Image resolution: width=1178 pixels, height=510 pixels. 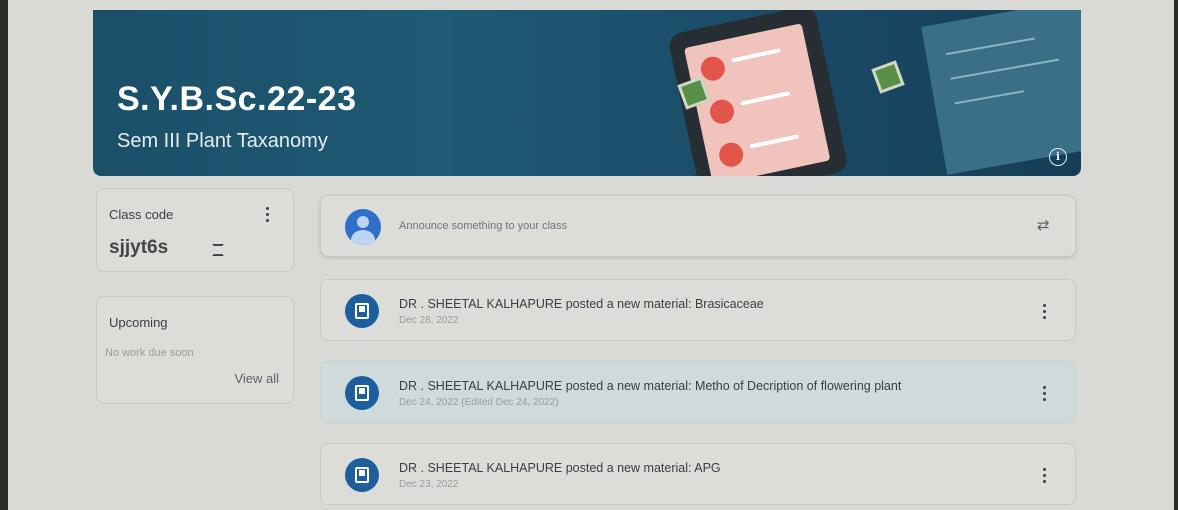 I want to click on fullscreen-icon, so click(x=218, y=250).